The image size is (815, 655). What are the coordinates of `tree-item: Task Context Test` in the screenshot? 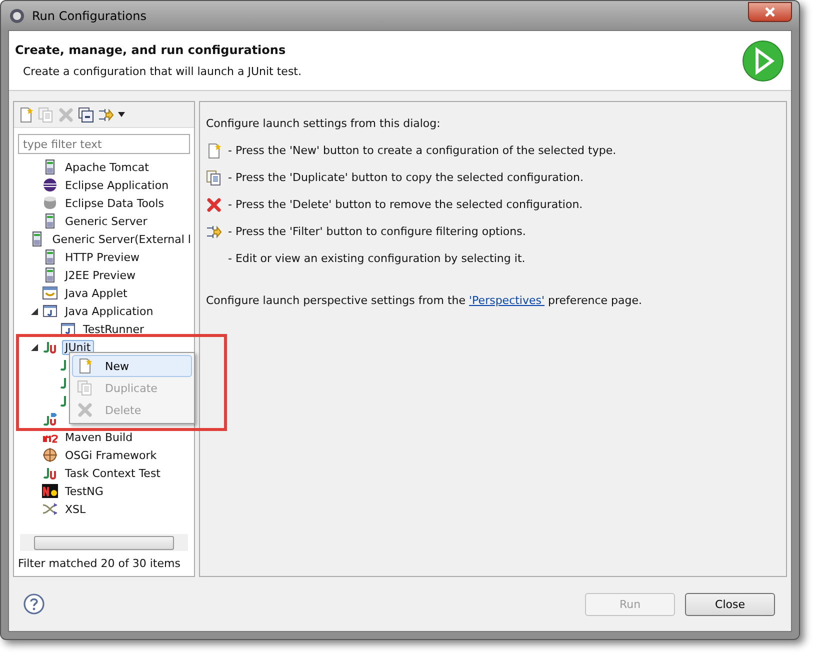 It's located at (113, 473).